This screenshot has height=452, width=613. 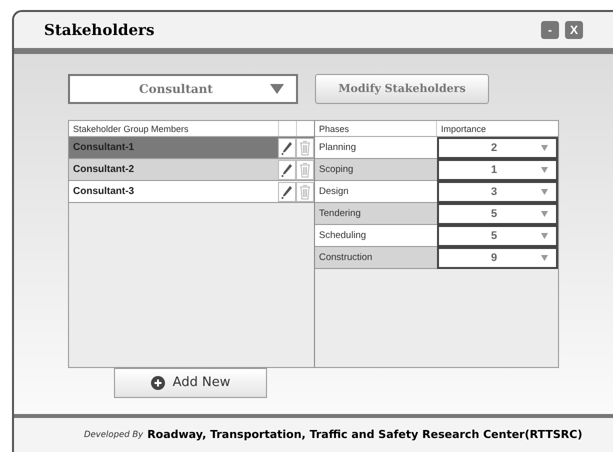 What do you see at coordinates (376, 170) in the screenshot?
I see `table-cell: Scoping` at bounding box center [376, 170].